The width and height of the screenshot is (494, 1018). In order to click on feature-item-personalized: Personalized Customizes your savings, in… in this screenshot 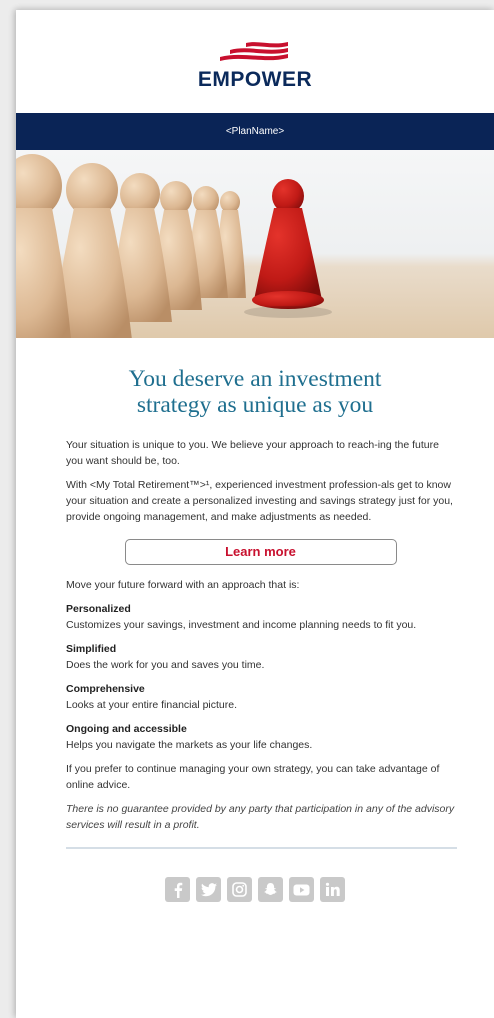, I will do `click(260, 617)`.